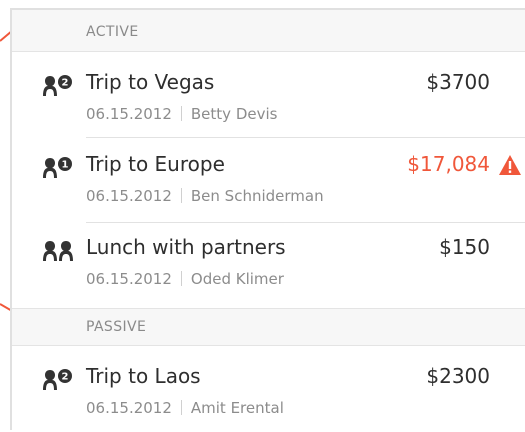 The height and width of the screenshot is (432, 525). Describe the element at coordinates (257, 196) in the screenshot. I see `trip-owner: Ben Schniderman` at that location.